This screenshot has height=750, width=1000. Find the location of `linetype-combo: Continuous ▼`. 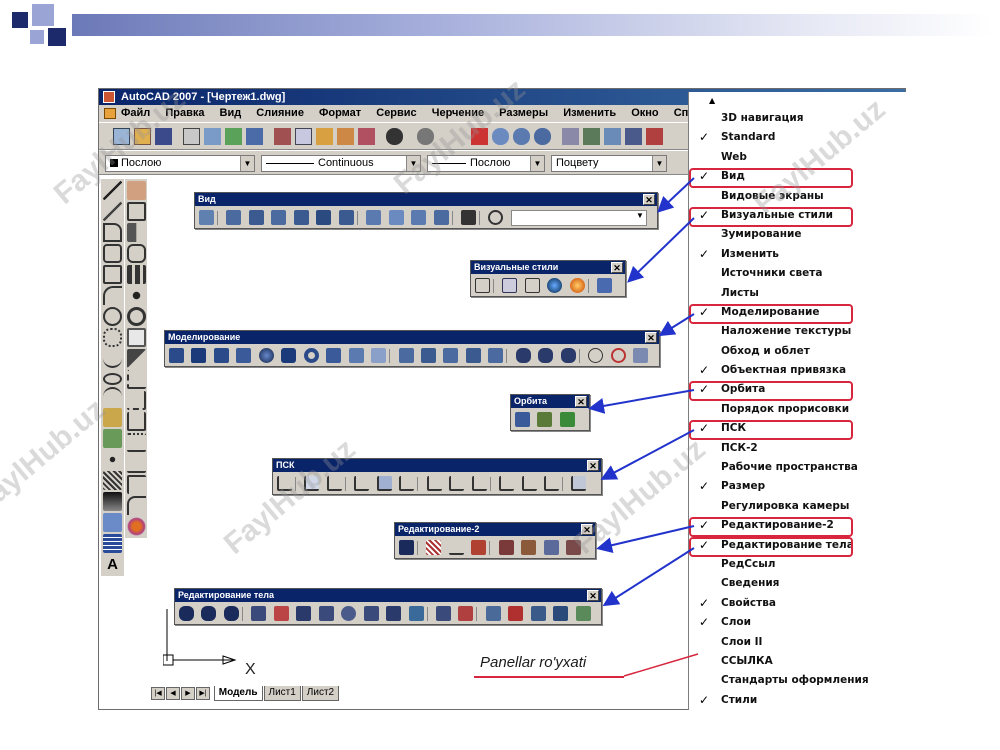

linetype-combo: Continuous ▼ is located at coordinates (341, 163).